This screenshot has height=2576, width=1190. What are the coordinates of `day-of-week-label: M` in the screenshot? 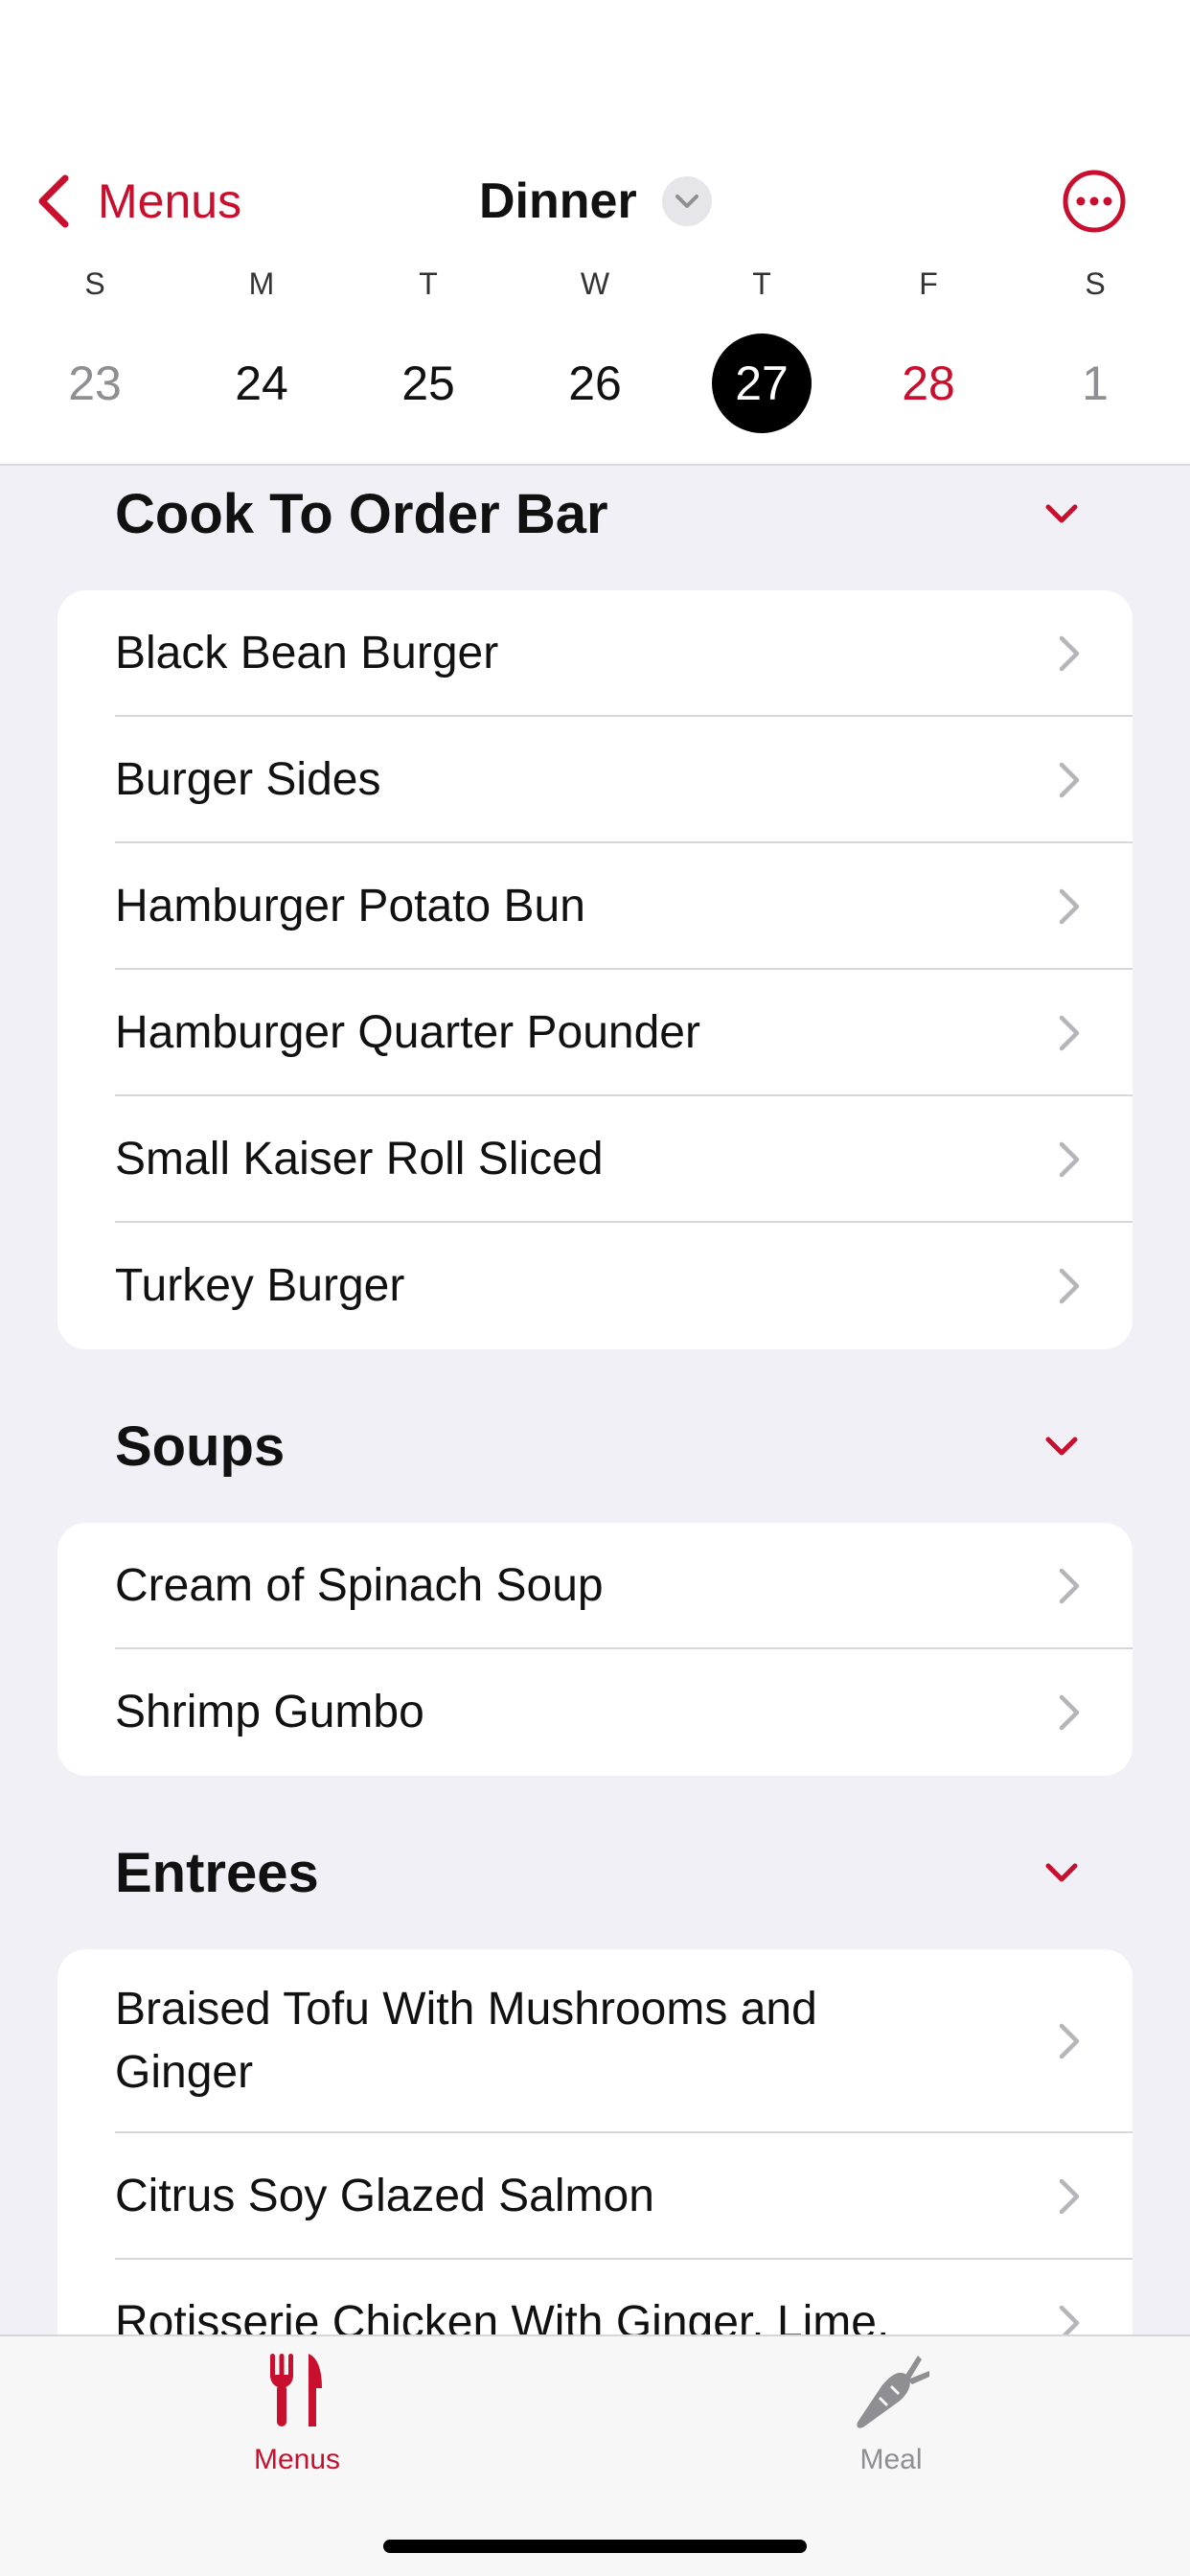 It's located at (262, 283).